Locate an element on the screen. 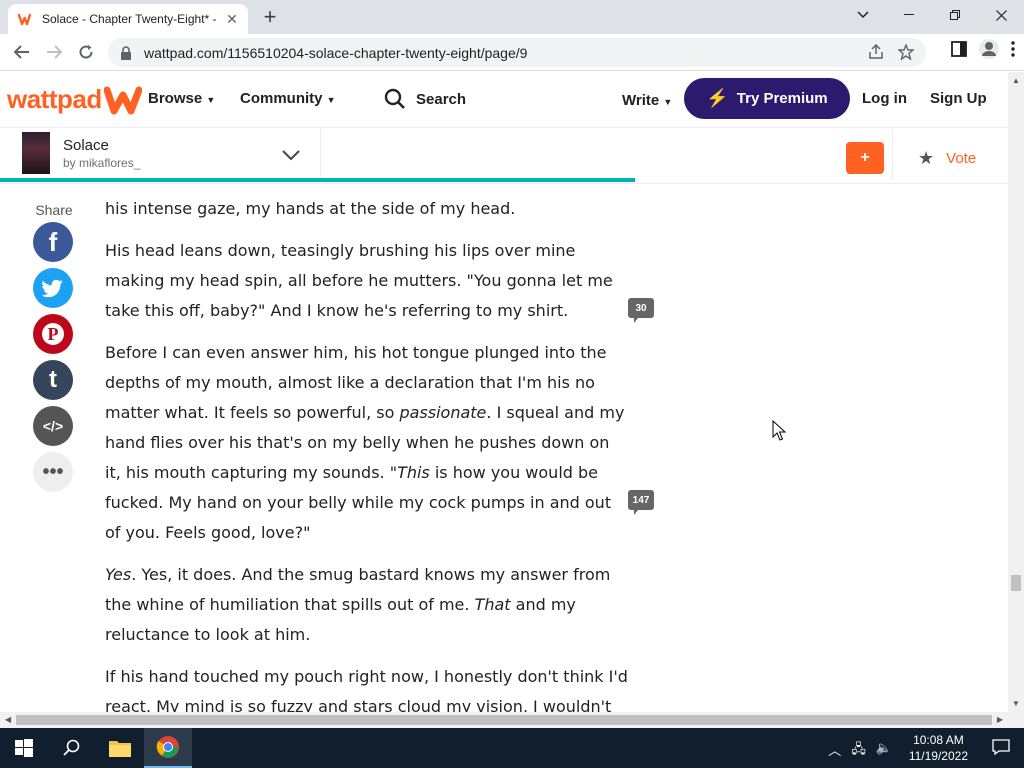  twitter-share-icon is located at coordinates (53, 288).